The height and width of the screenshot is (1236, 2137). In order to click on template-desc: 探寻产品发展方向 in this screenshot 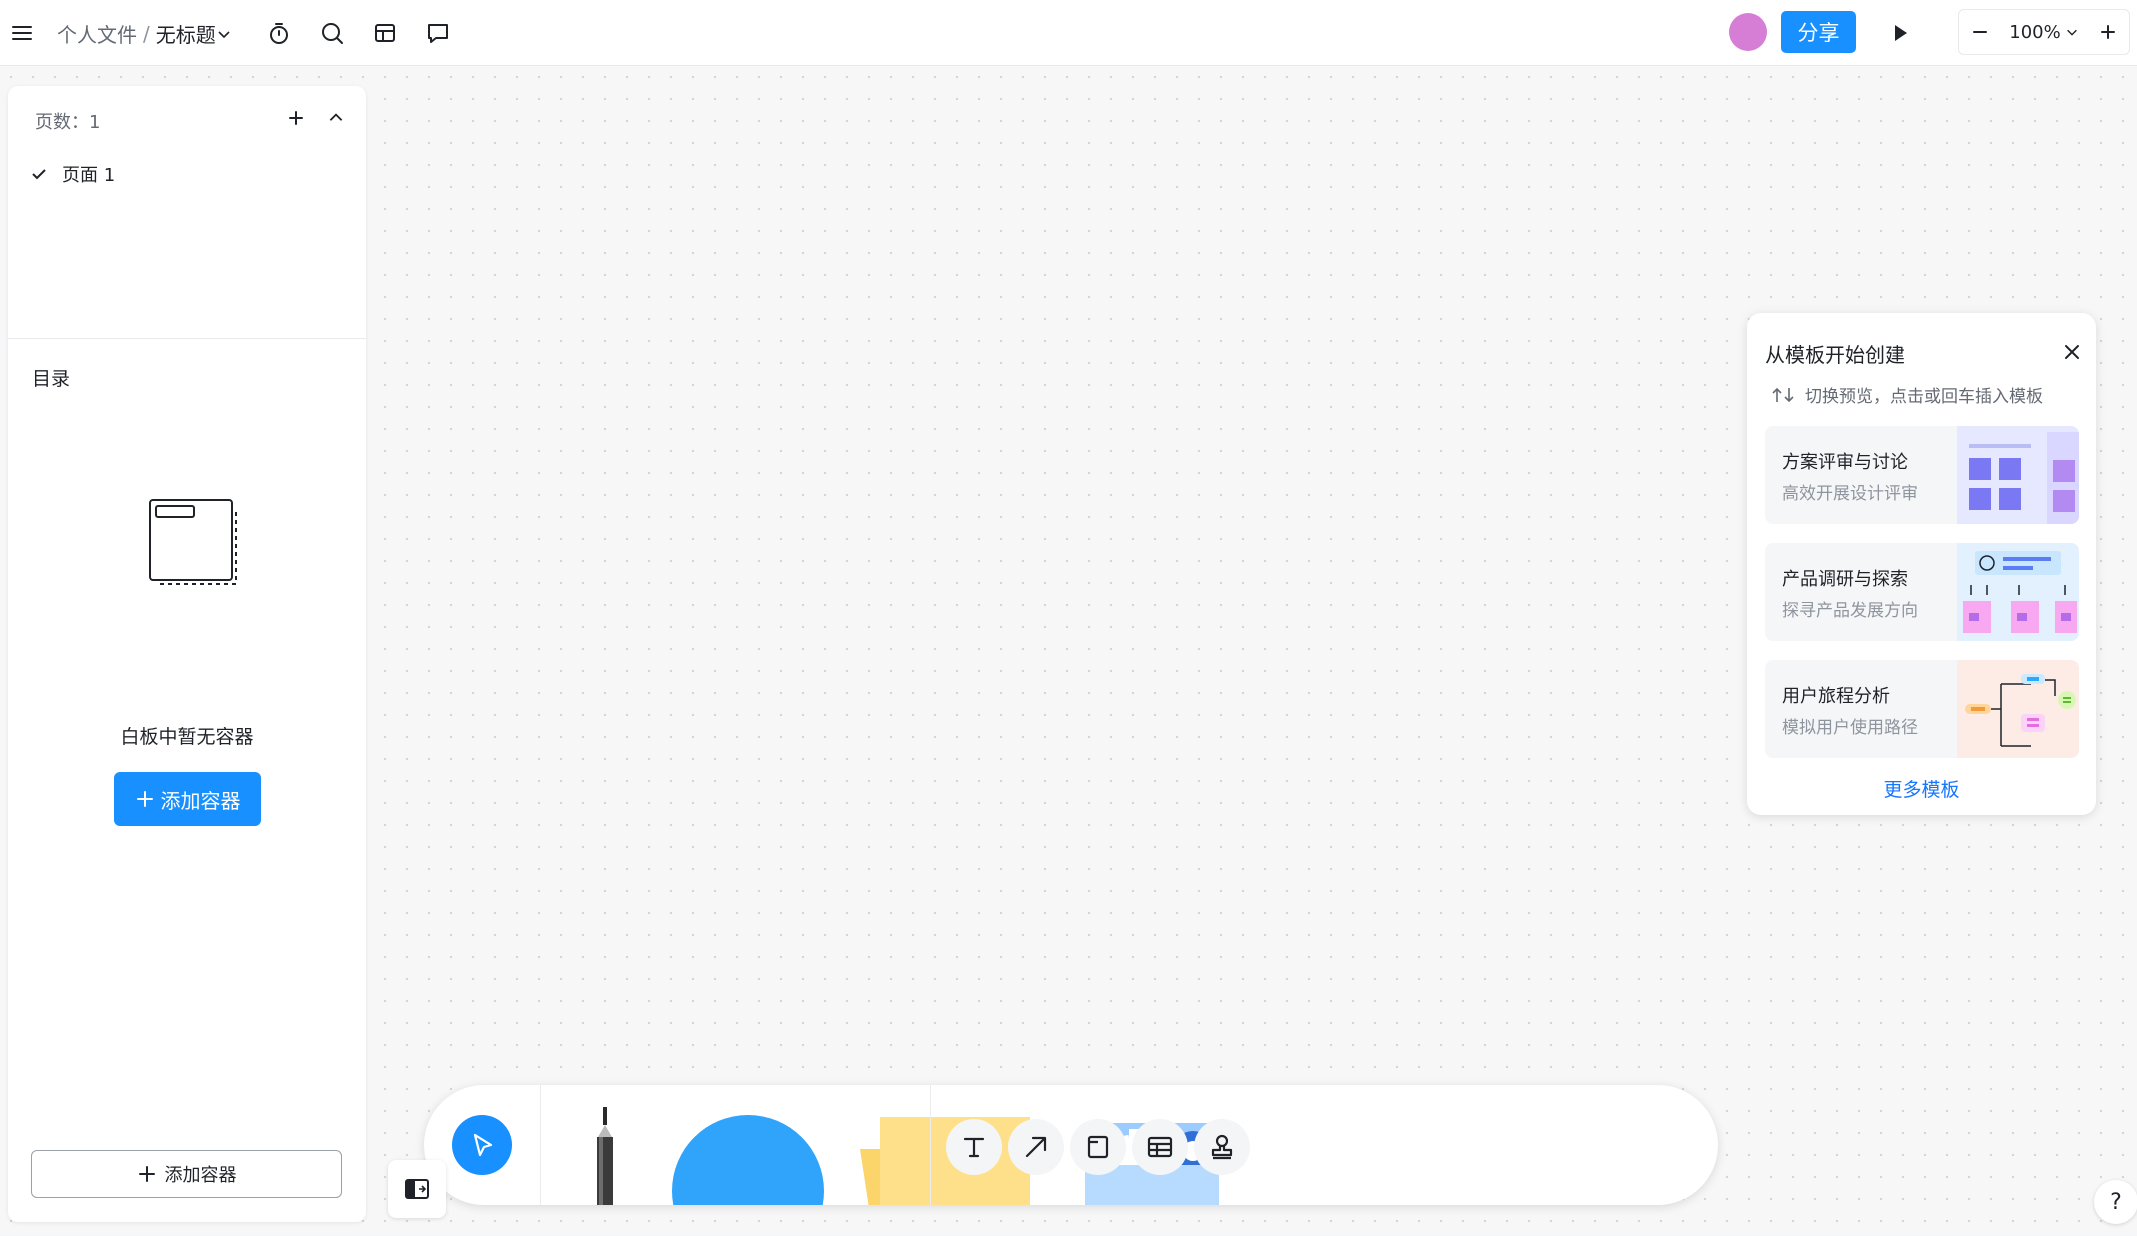, I will do `click(1850, 611)`.